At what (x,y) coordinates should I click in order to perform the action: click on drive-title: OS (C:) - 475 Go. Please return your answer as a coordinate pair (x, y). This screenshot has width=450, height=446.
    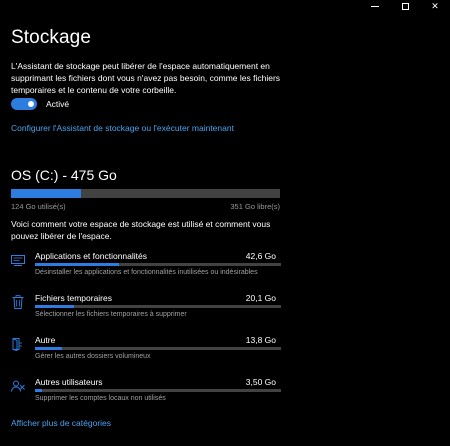
    Looking at the image, I should click on (64, 175).